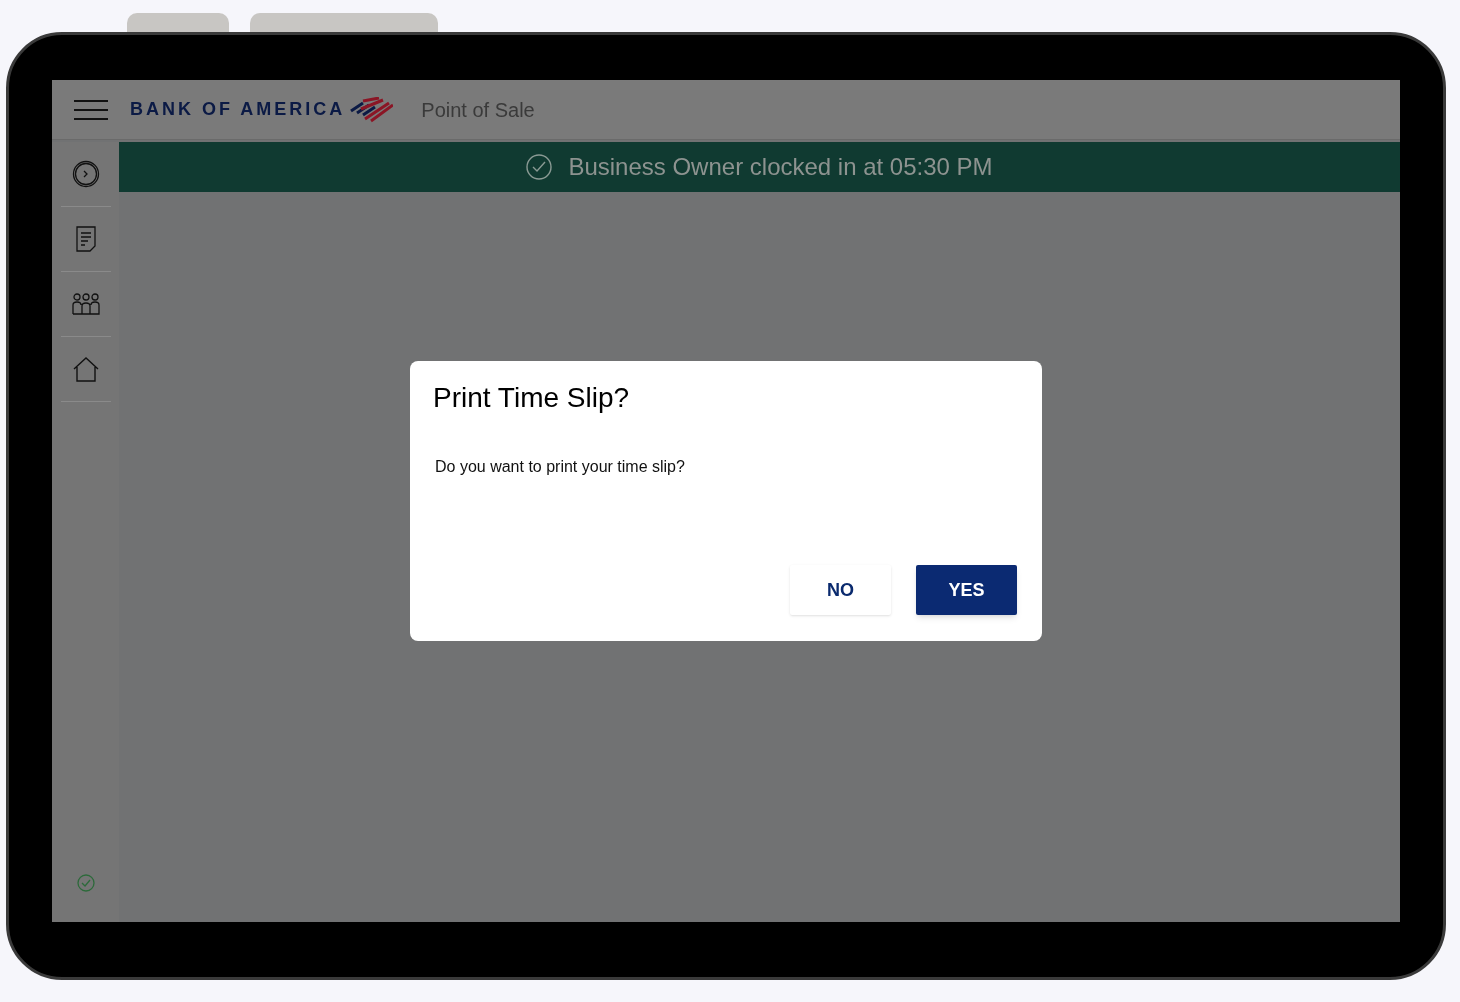  Describe the element at coordinates (560, 467) in the screenshot. I see `dialog-message: Do you want to print your time slip?` at that location.